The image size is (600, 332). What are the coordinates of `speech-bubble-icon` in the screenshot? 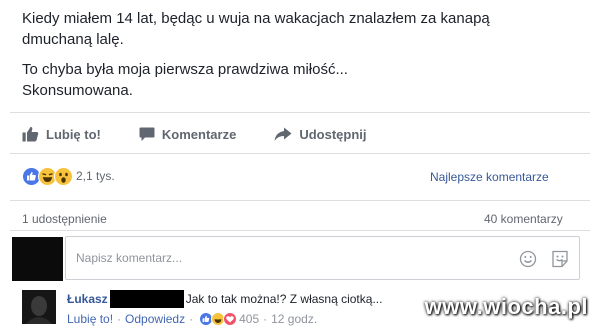 It's located at (147, 134).